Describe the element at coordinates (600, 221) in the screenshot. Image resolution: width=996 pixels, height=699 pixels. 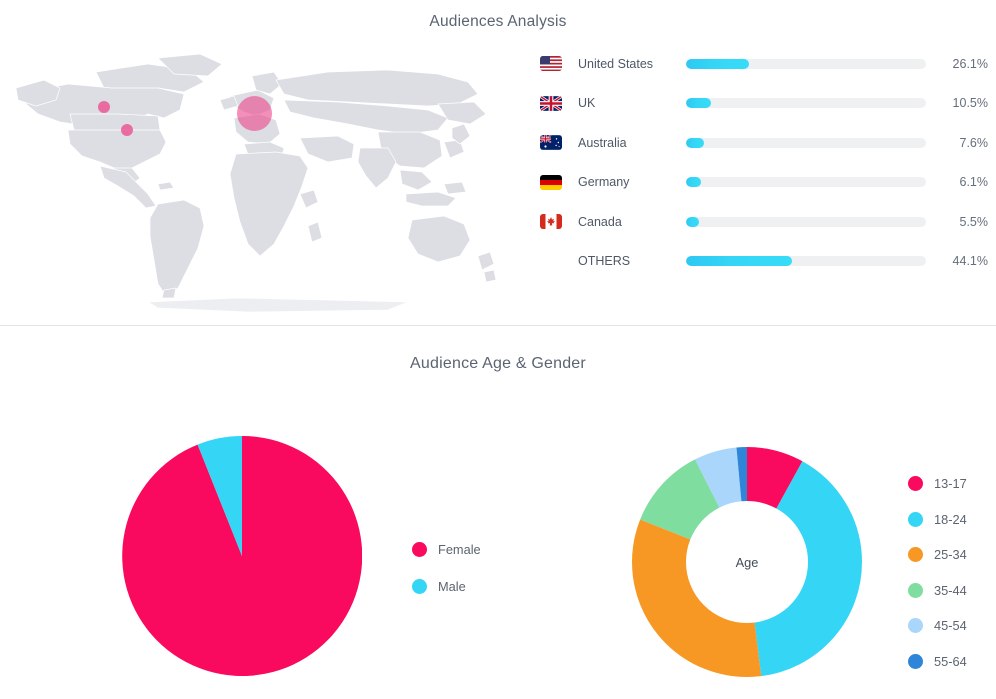
I see `country-name: Canada` at that location.